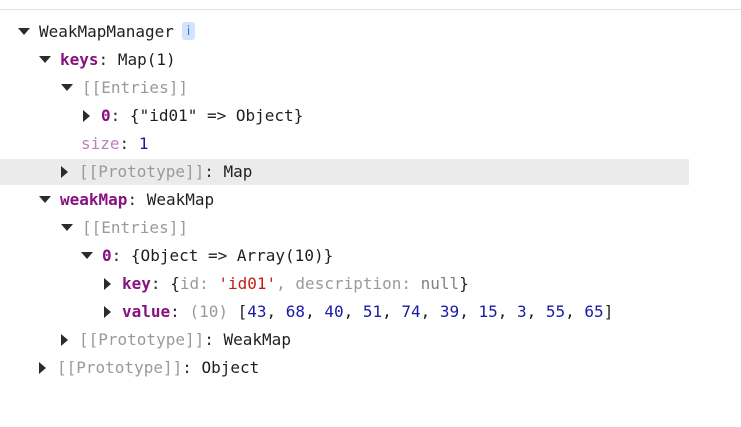 This screenshot has height=427, width=741. I want to click on id-value-string: 'id01', so click(247, 283).